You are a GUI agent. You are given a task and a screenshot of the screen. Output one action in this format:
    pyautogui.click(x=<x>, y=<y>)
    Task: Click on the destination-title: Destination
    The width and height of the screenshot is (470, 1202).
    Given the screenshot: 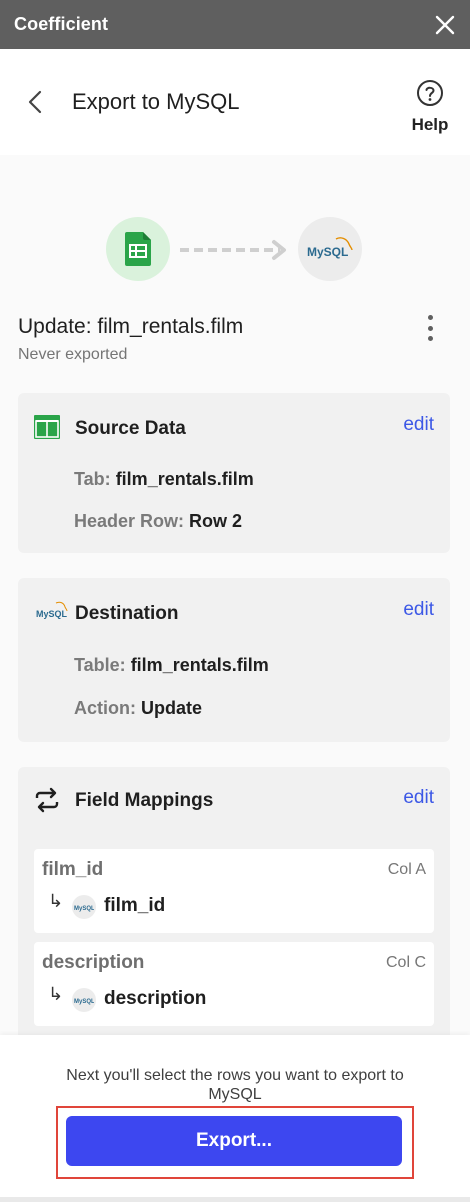 What is the action you would take?
    pyautogui.click(x=127, y=613)
    